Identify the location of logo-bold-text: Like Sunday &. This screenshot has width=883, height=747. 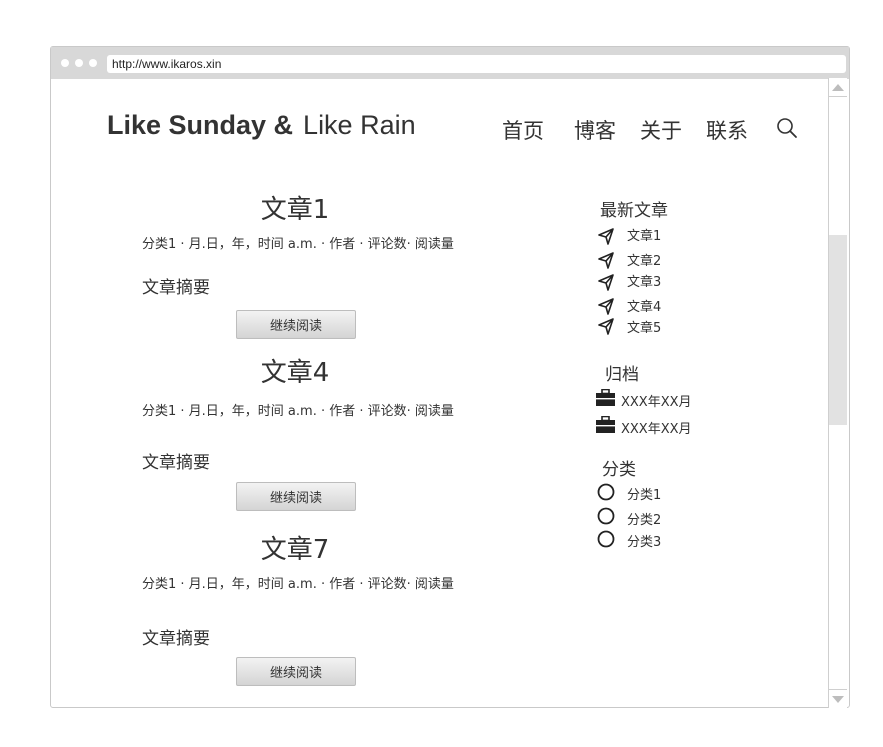
(200, 125).